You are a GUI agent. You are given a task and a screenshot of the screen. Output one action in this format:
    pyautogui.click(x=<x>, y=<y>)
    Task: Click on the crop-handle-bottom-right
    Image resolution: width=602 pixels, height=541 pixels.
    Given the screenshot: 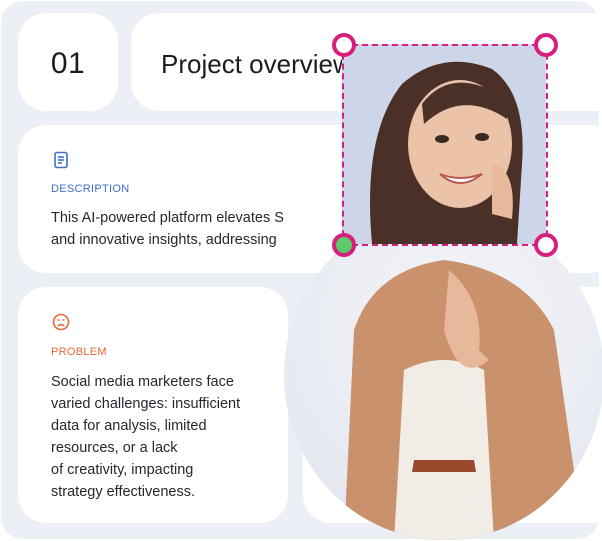 What is the action you would take?
    pyautogui.click(x=546, y=245)
    